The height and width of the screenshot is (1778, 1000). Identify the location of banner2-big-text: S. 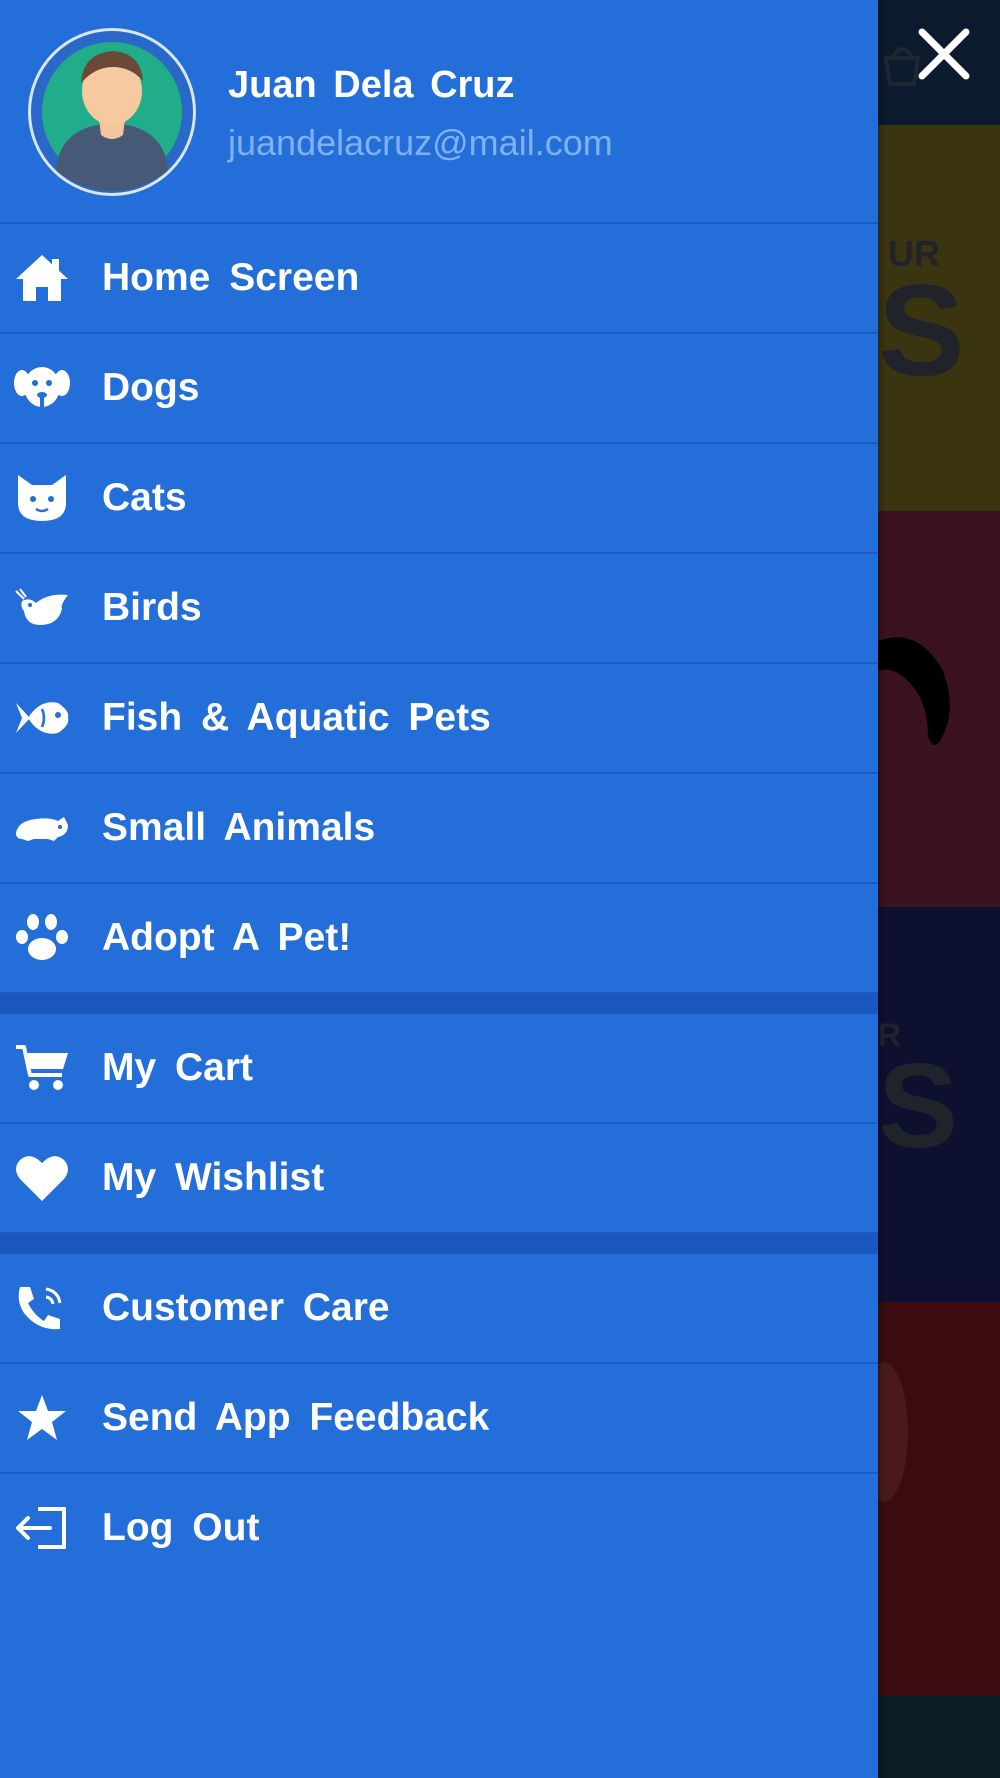
(918, 1106).